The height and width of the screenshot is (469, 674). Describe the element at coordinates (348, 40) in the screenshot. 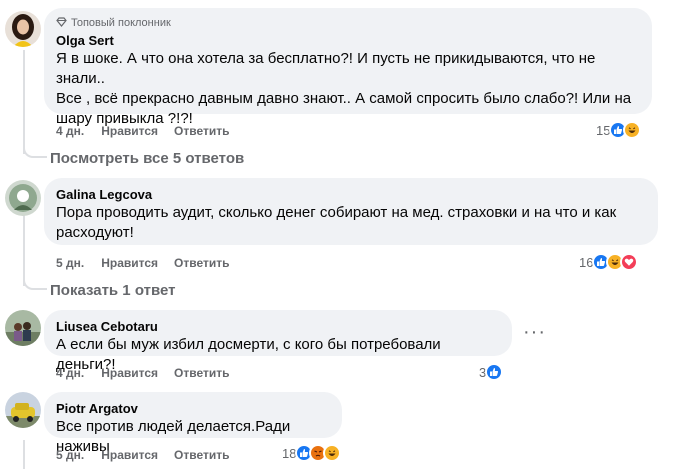

I see `comment-author: Olga Sert` at that location.